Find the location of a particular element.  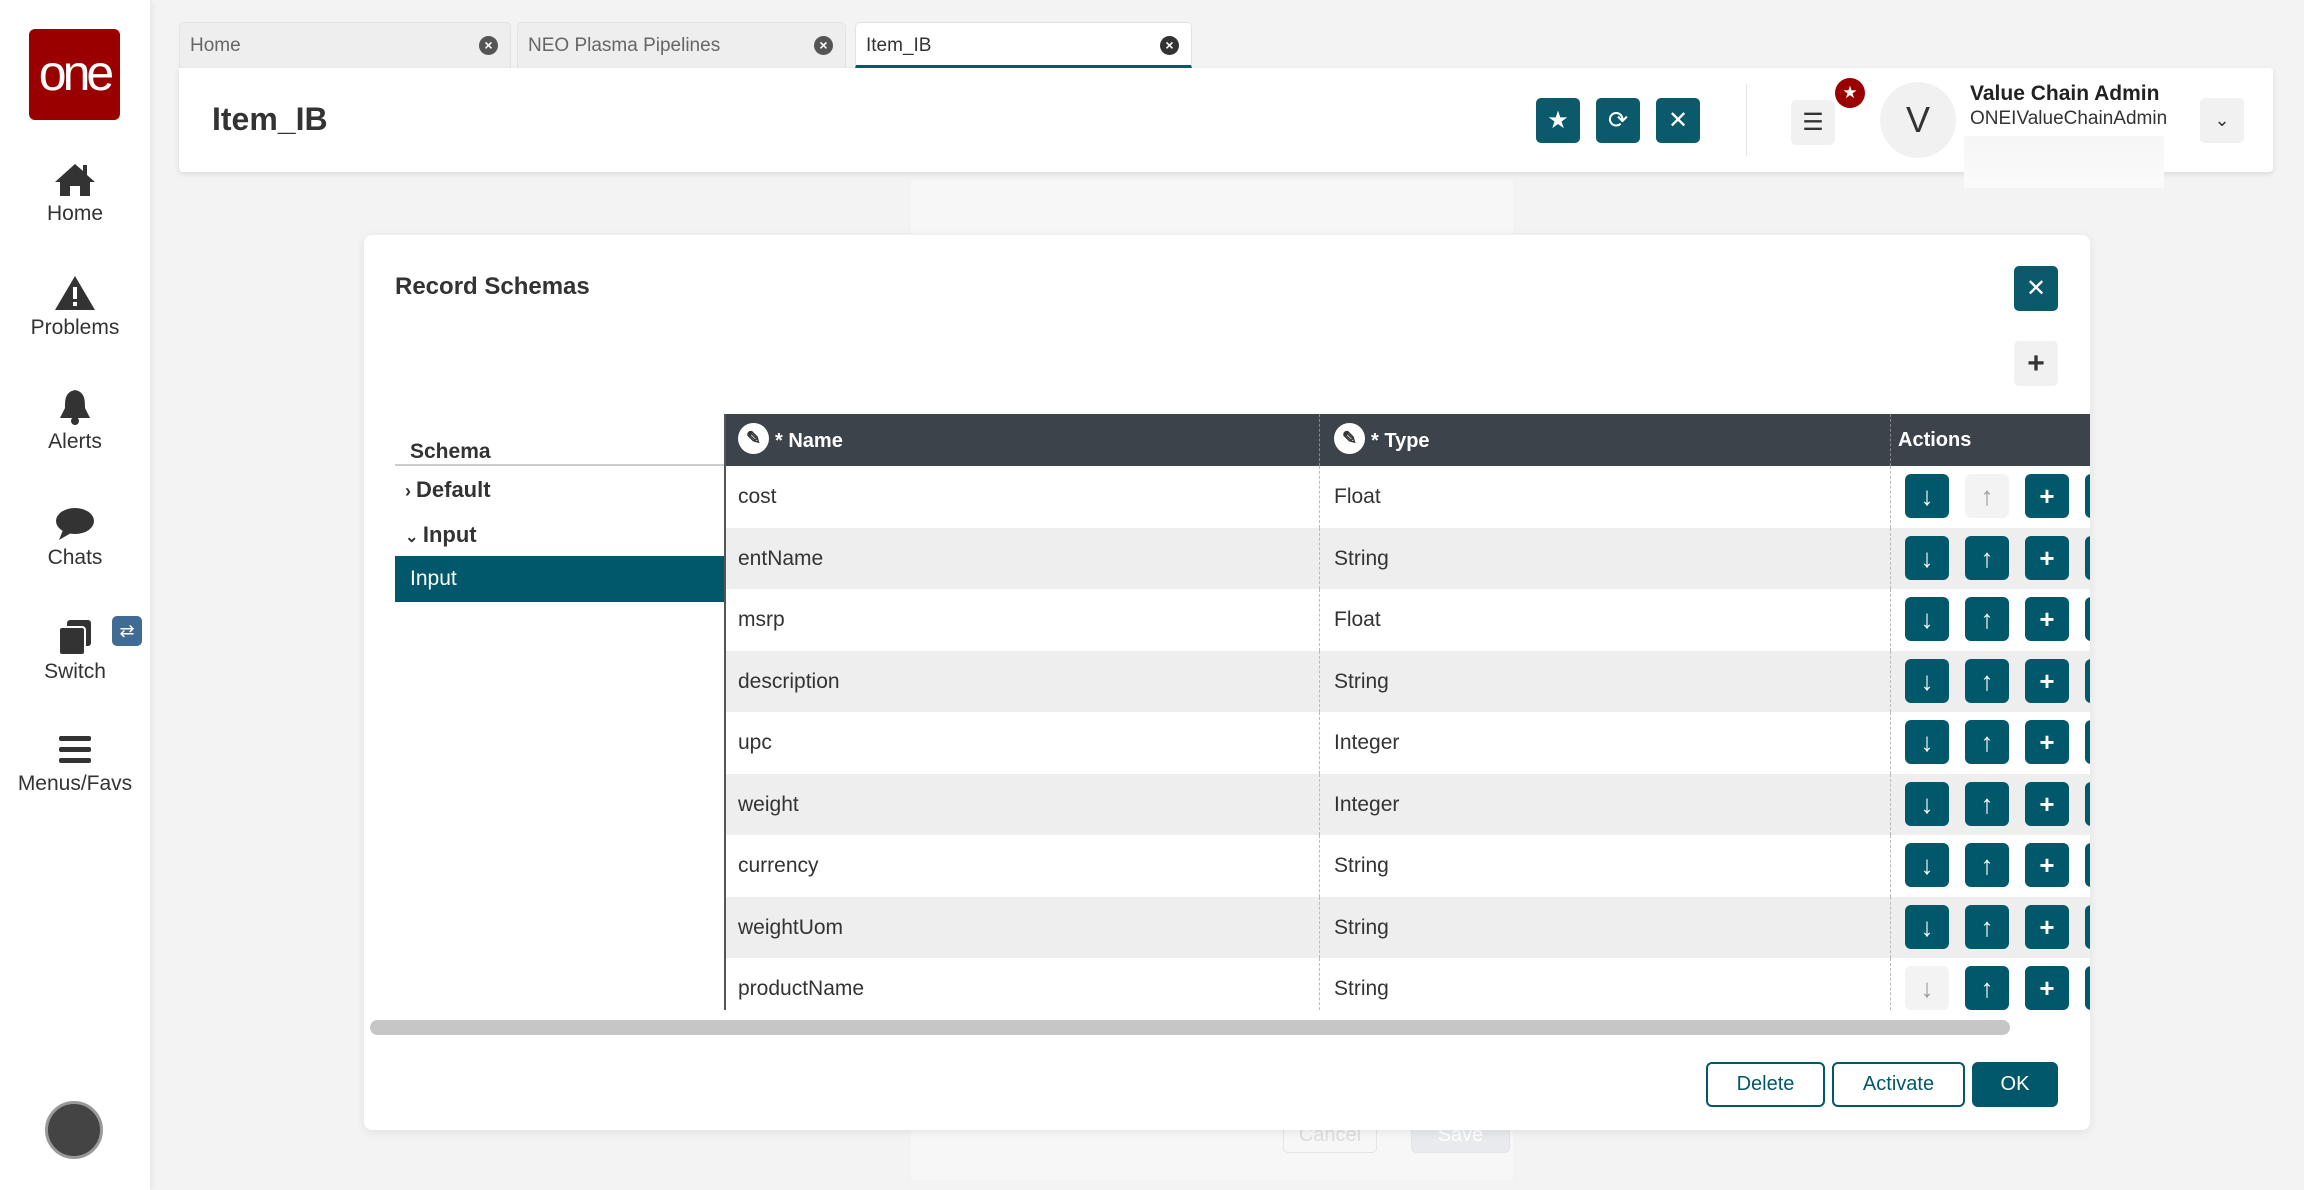

column-header-type: ✎ * Type is located at coordinates (1374, 440).